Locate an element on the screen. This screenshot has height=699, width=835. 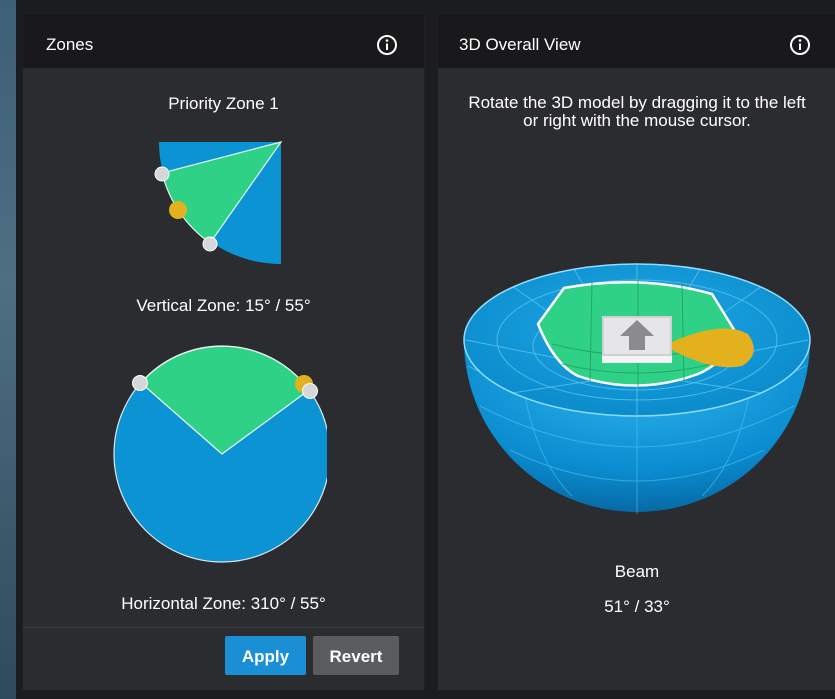
vertical-zone-control is located at coordinates (219, 205).